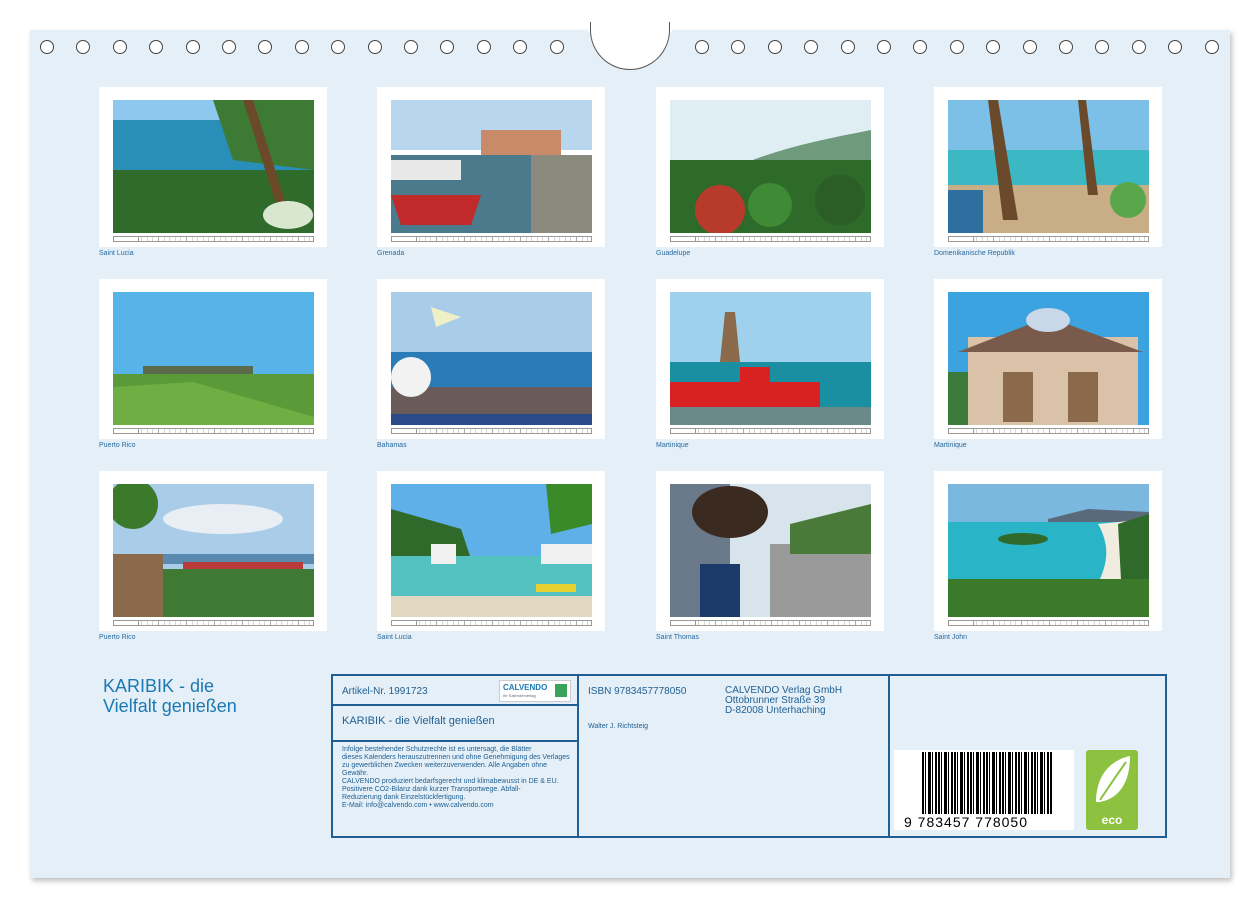  What do you see at coordinates (966, 822) in the screenshot?
I see `barcode-number: 9 783457 778050` at bounding box center [966, 822].